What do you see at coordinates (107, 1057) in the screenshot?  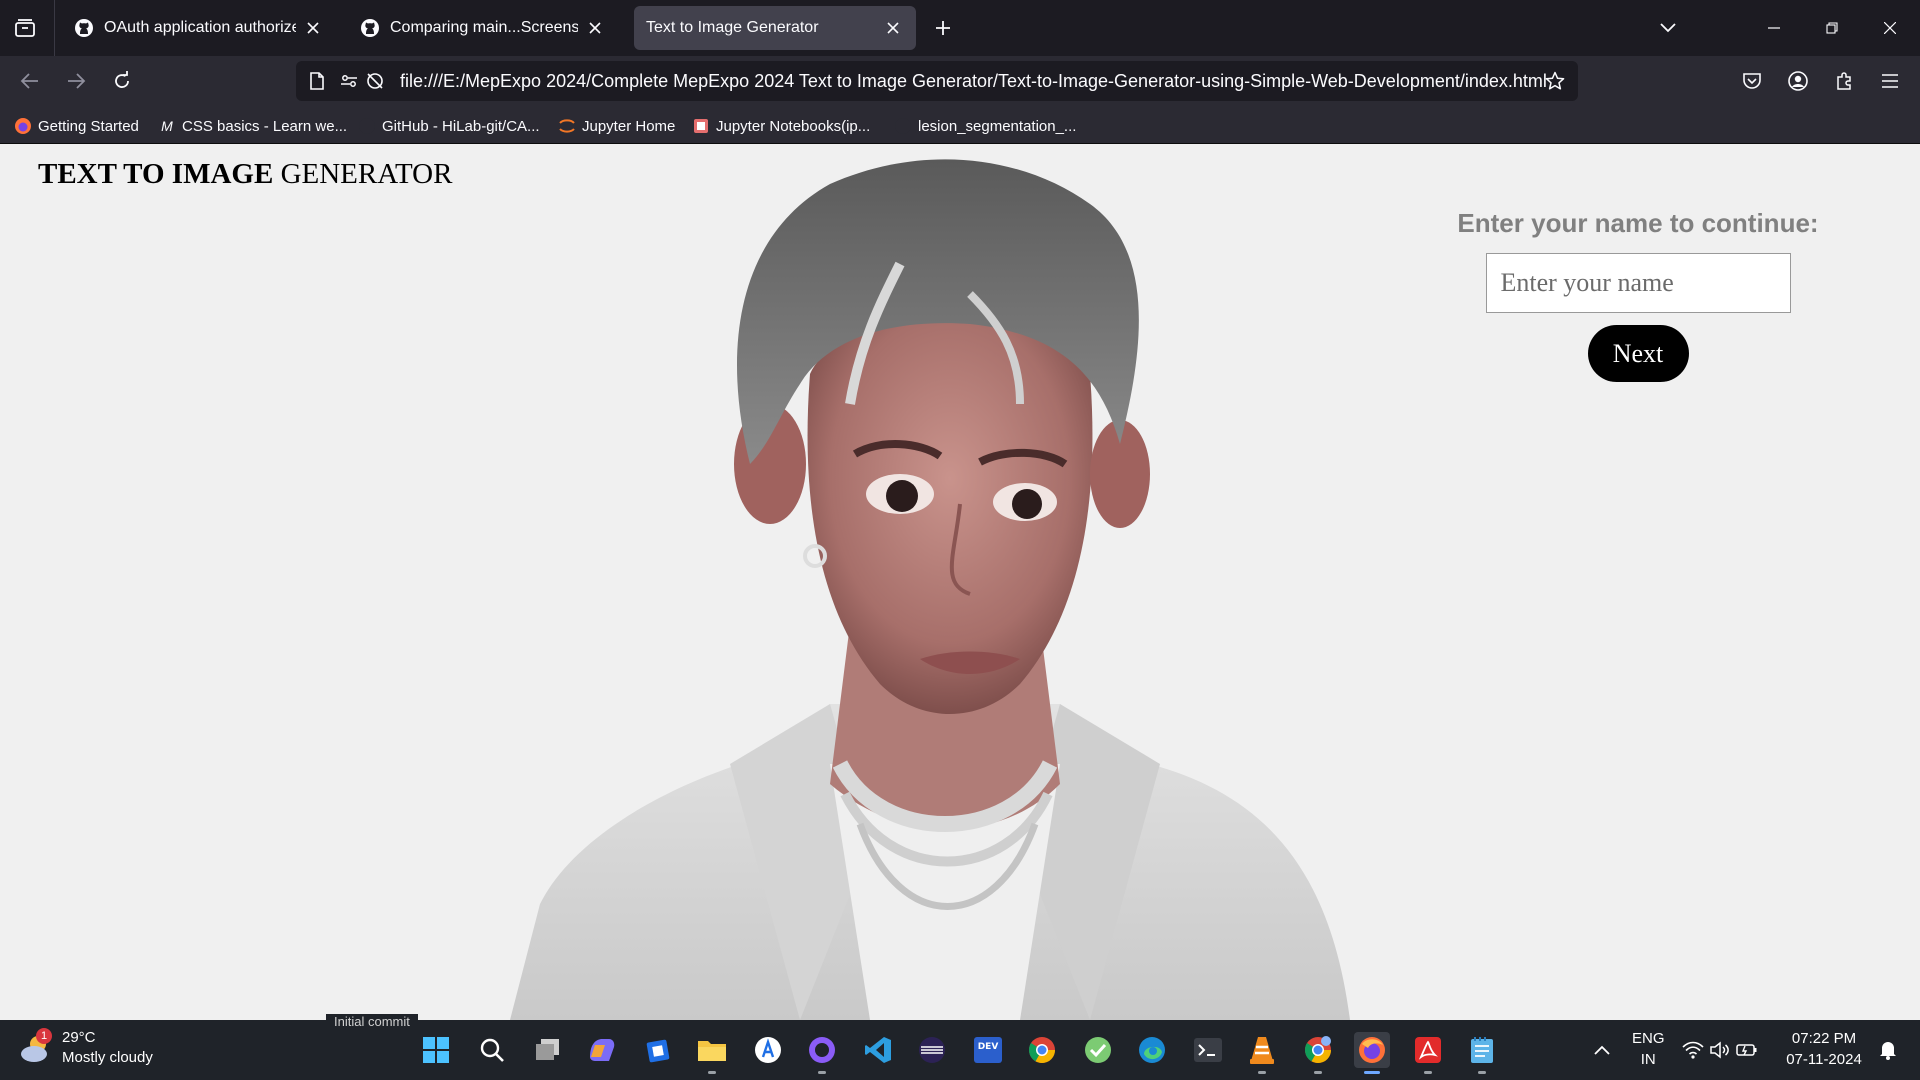 I see `weather-desc: Mostly cloudy` at bounding box center [107, 1057].